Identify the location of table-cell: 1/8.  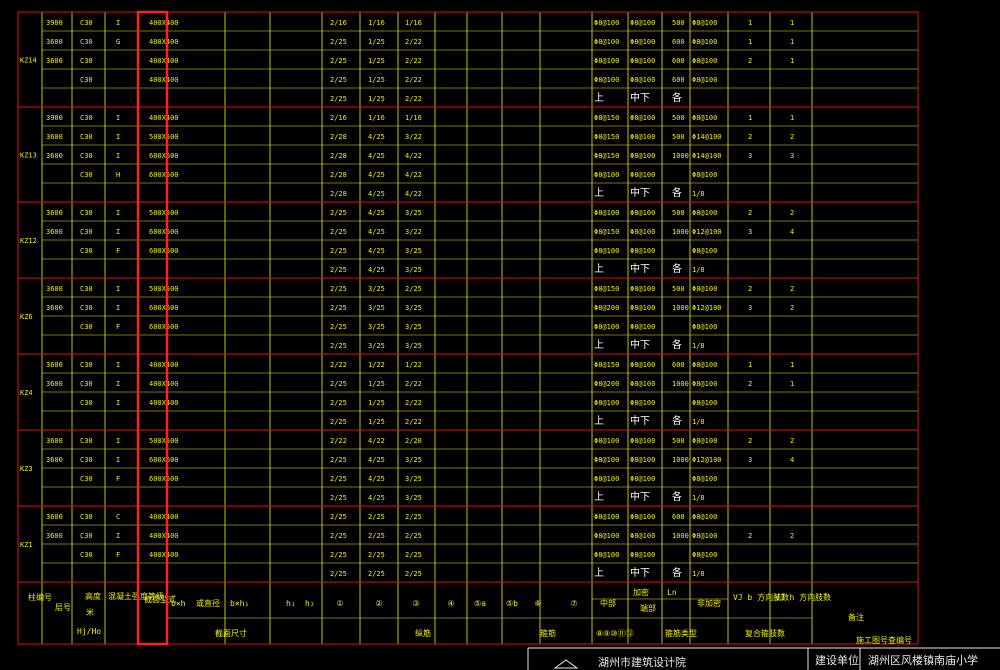
(698, 498).